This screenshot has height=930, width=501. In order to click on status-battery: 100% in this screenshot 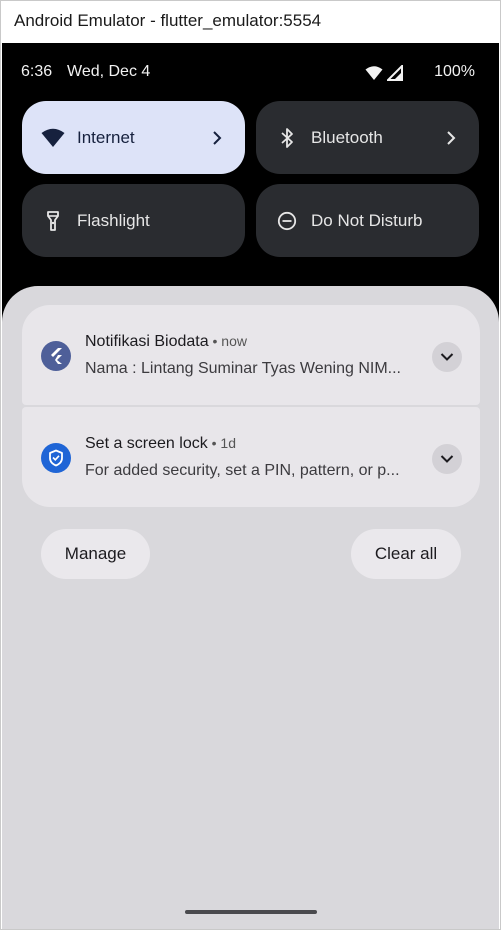, I will do `click(454, 71)`.